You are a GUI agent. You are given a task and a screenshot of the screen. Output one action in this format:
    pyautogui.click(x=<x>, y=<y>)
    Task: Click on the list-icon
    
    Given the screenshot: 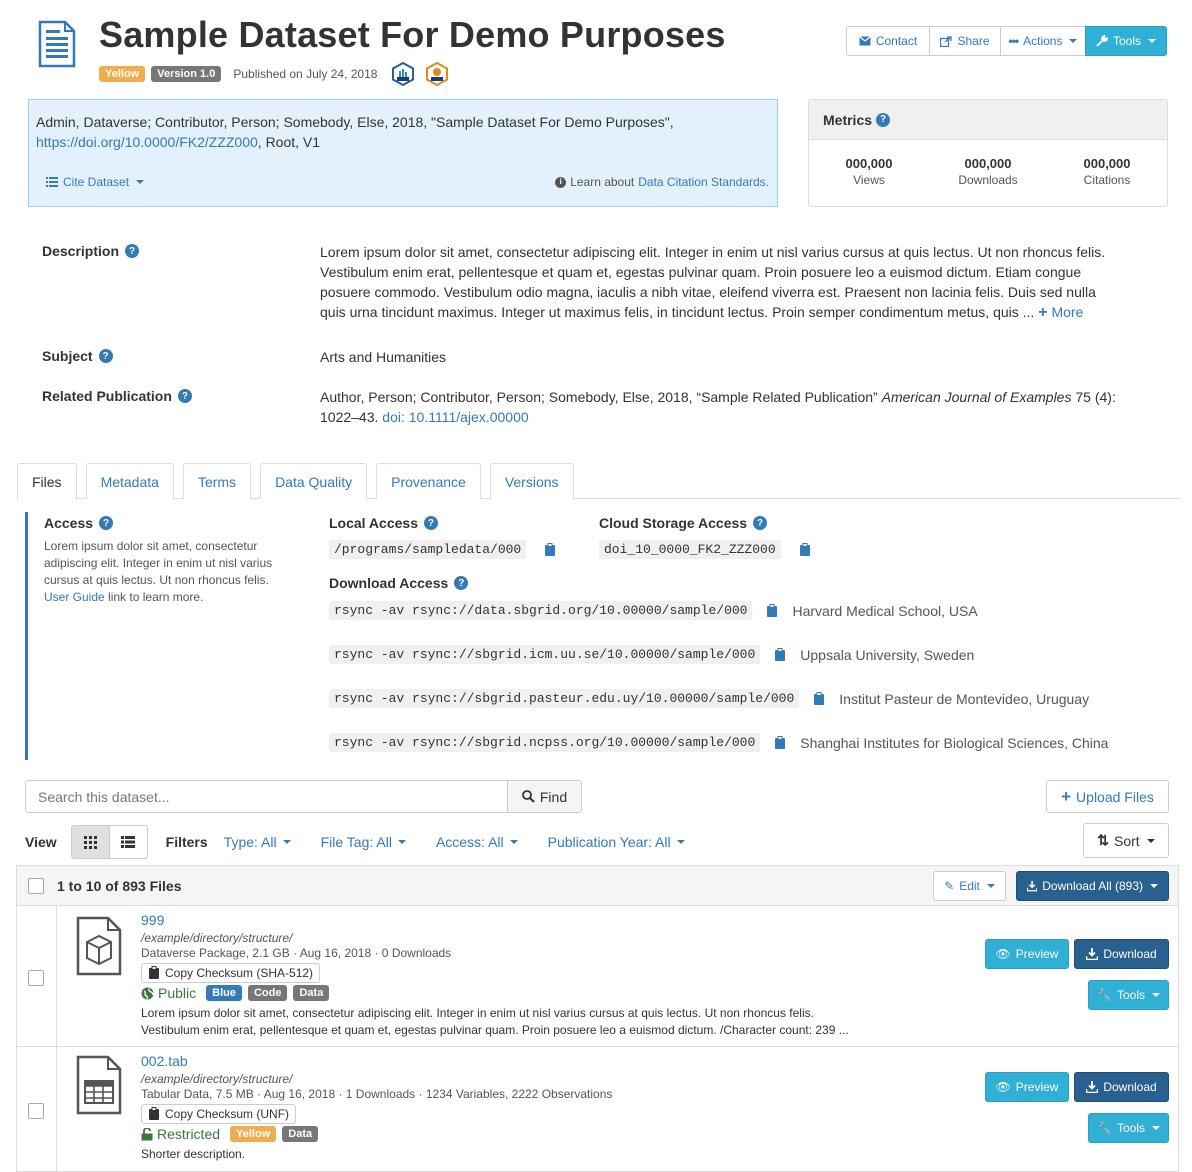 What is the action you would take?
    pyautogui.click(x=52, y=182)
    